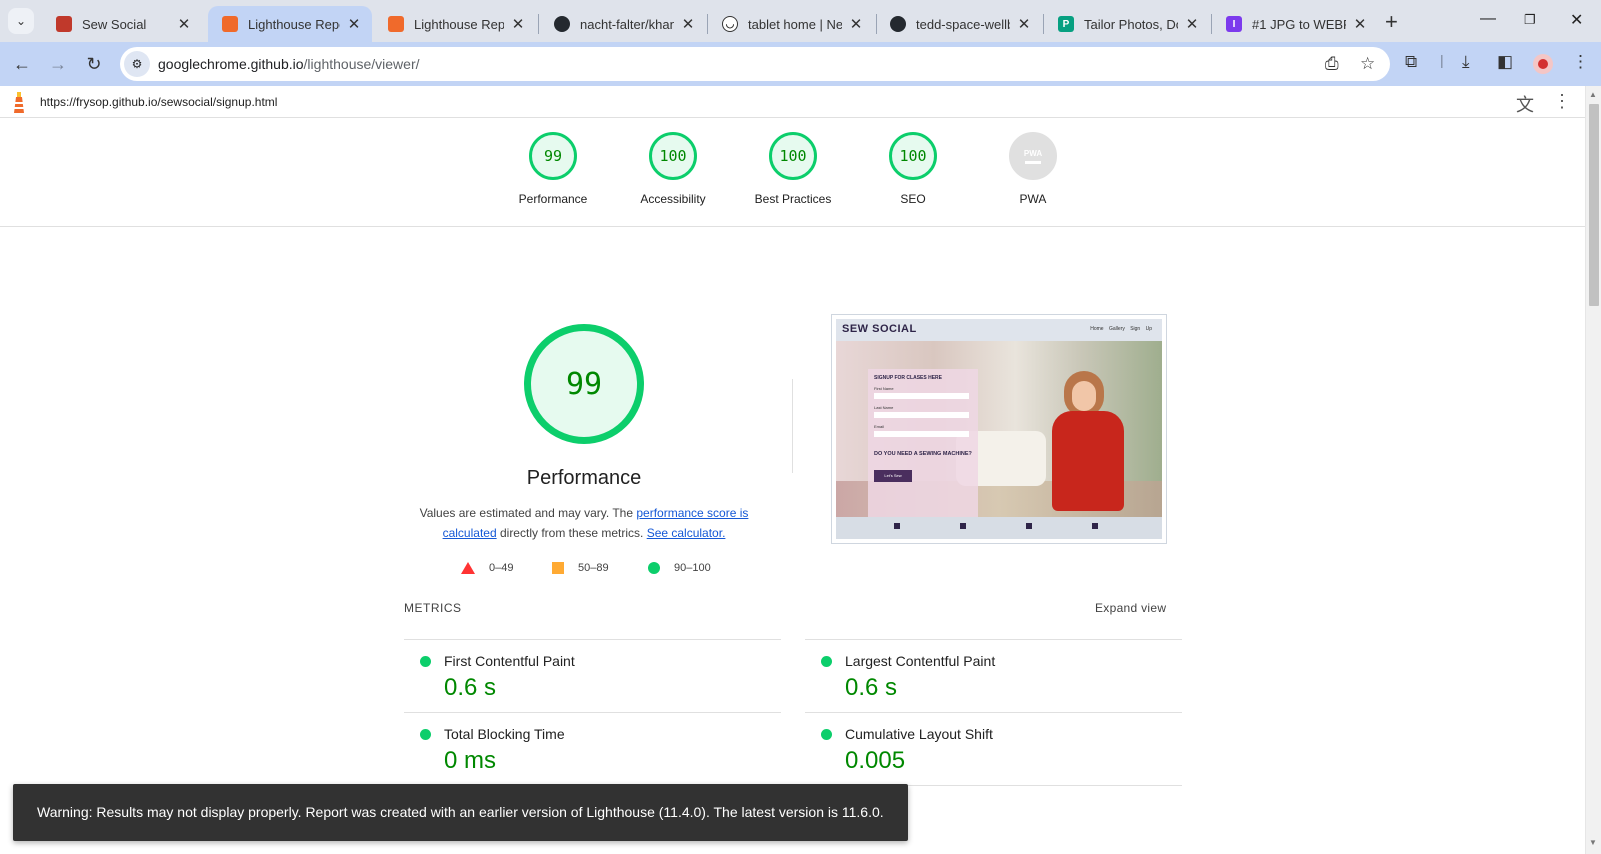 The image size is (1601, 854). Describe the element at coordinates (908, 378) in the screenshot. I see `form-heading: SIGNUP FOR CLASES HERE` at that location.